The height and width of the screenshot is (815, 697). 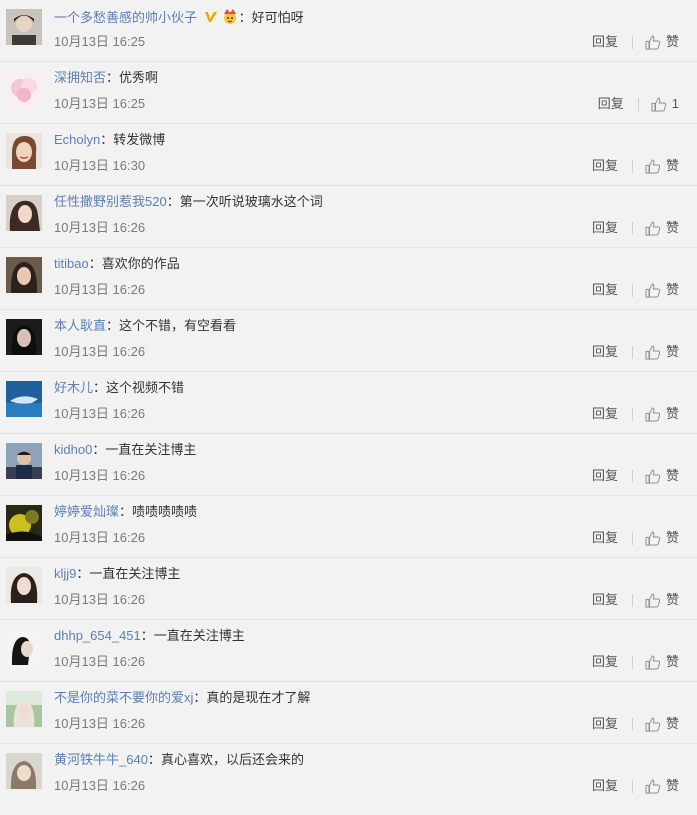 I want to click on comment-time: 10月13日 16:30, so click(x=100, y=165).